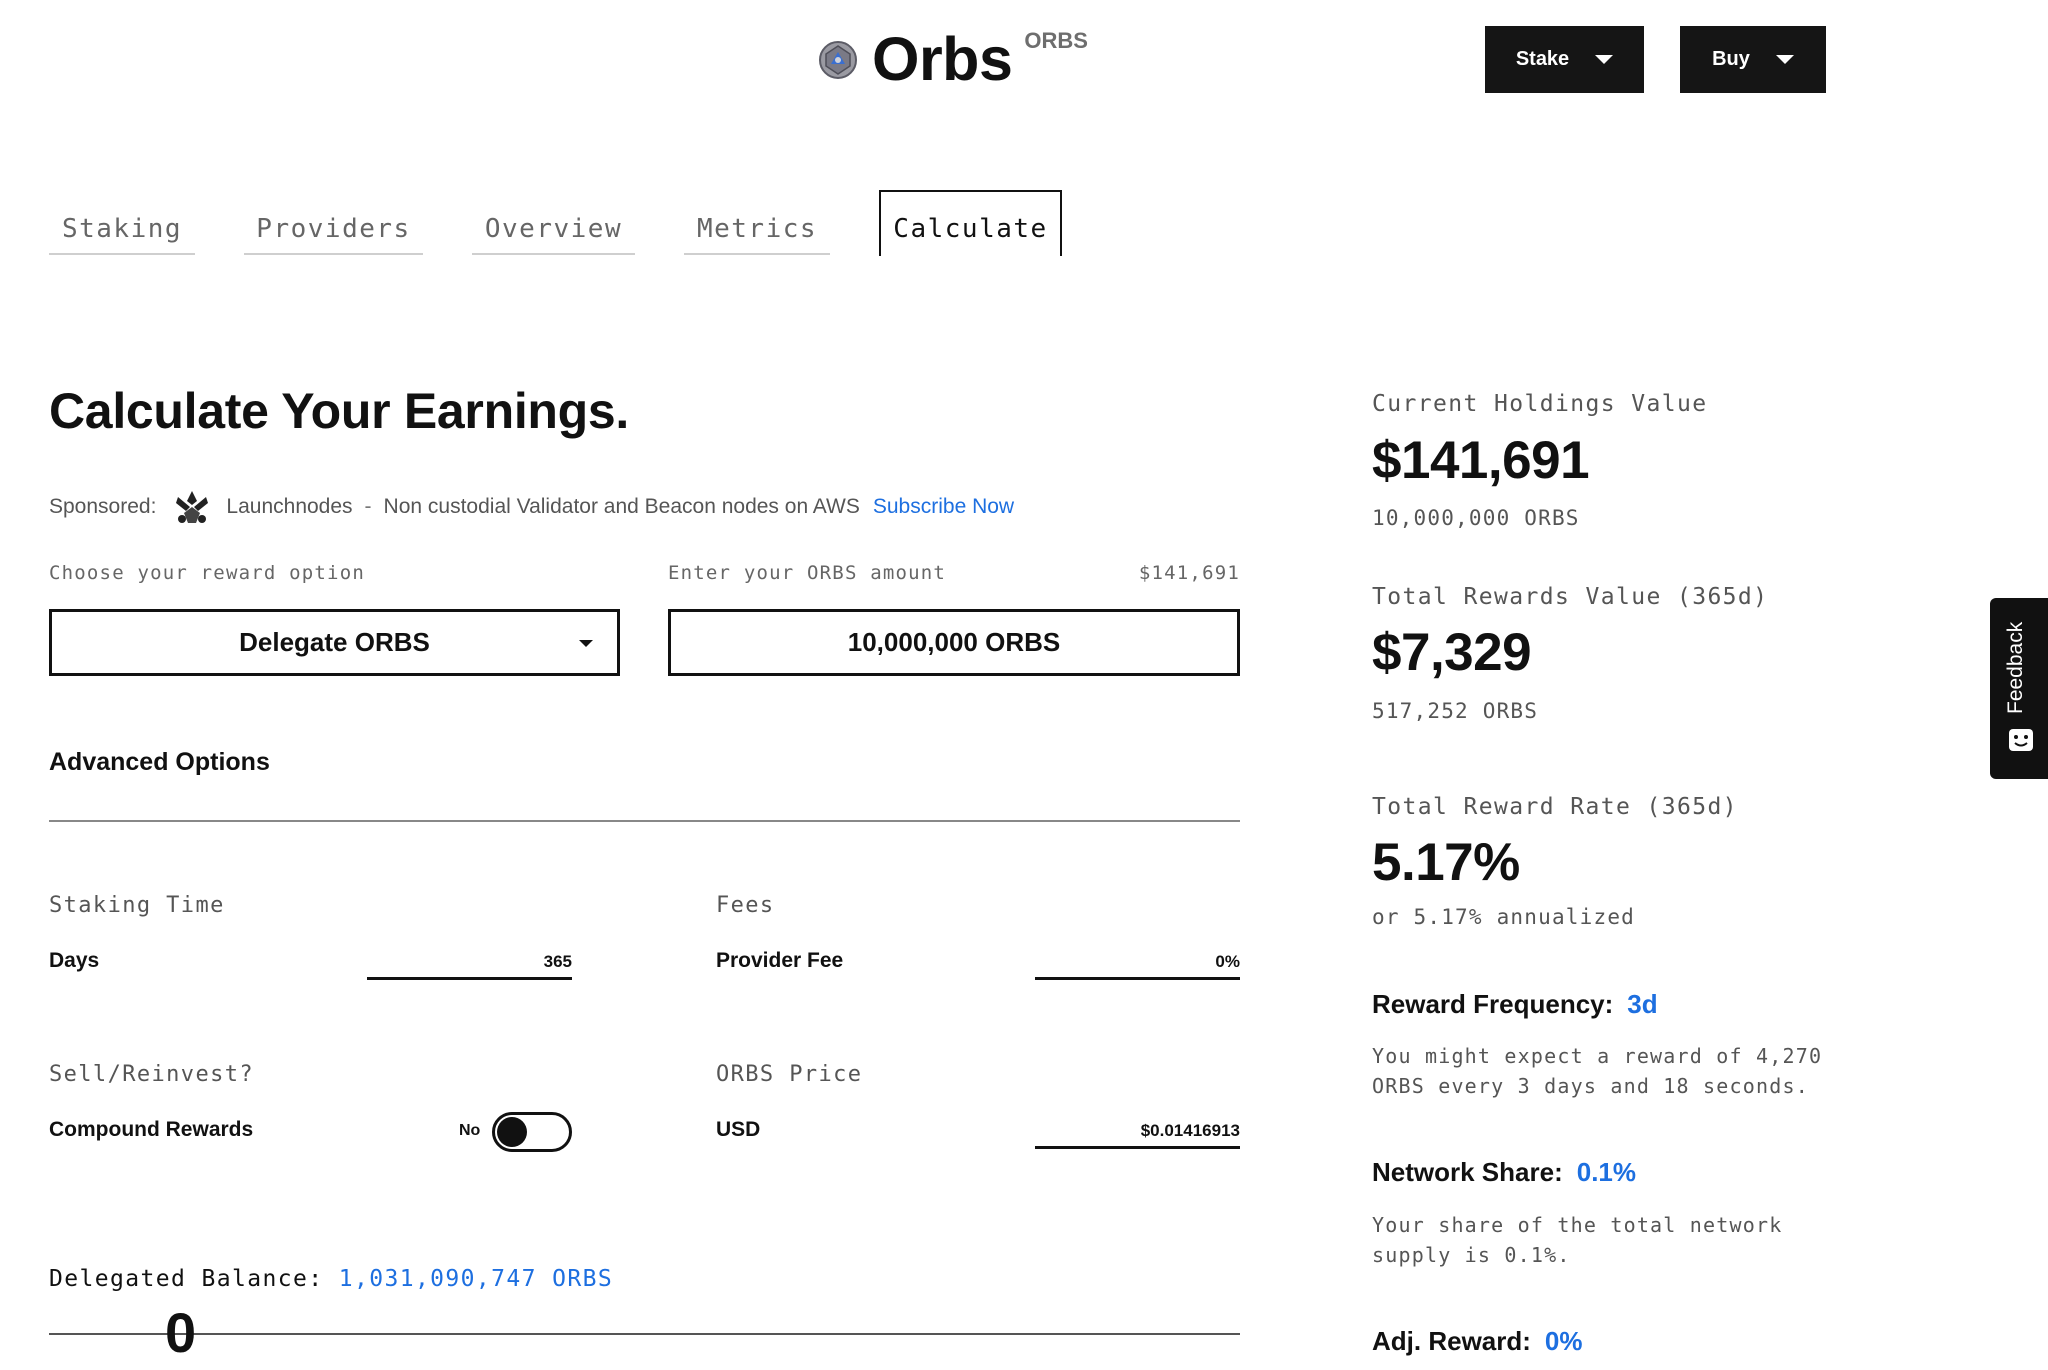 Image resolution: width=2048 pixels, height=1370 pixels. Describe the element at coordinates (807, 573) in the screenshot. I see `amount-label: Enter your ORBS amount` at that location.